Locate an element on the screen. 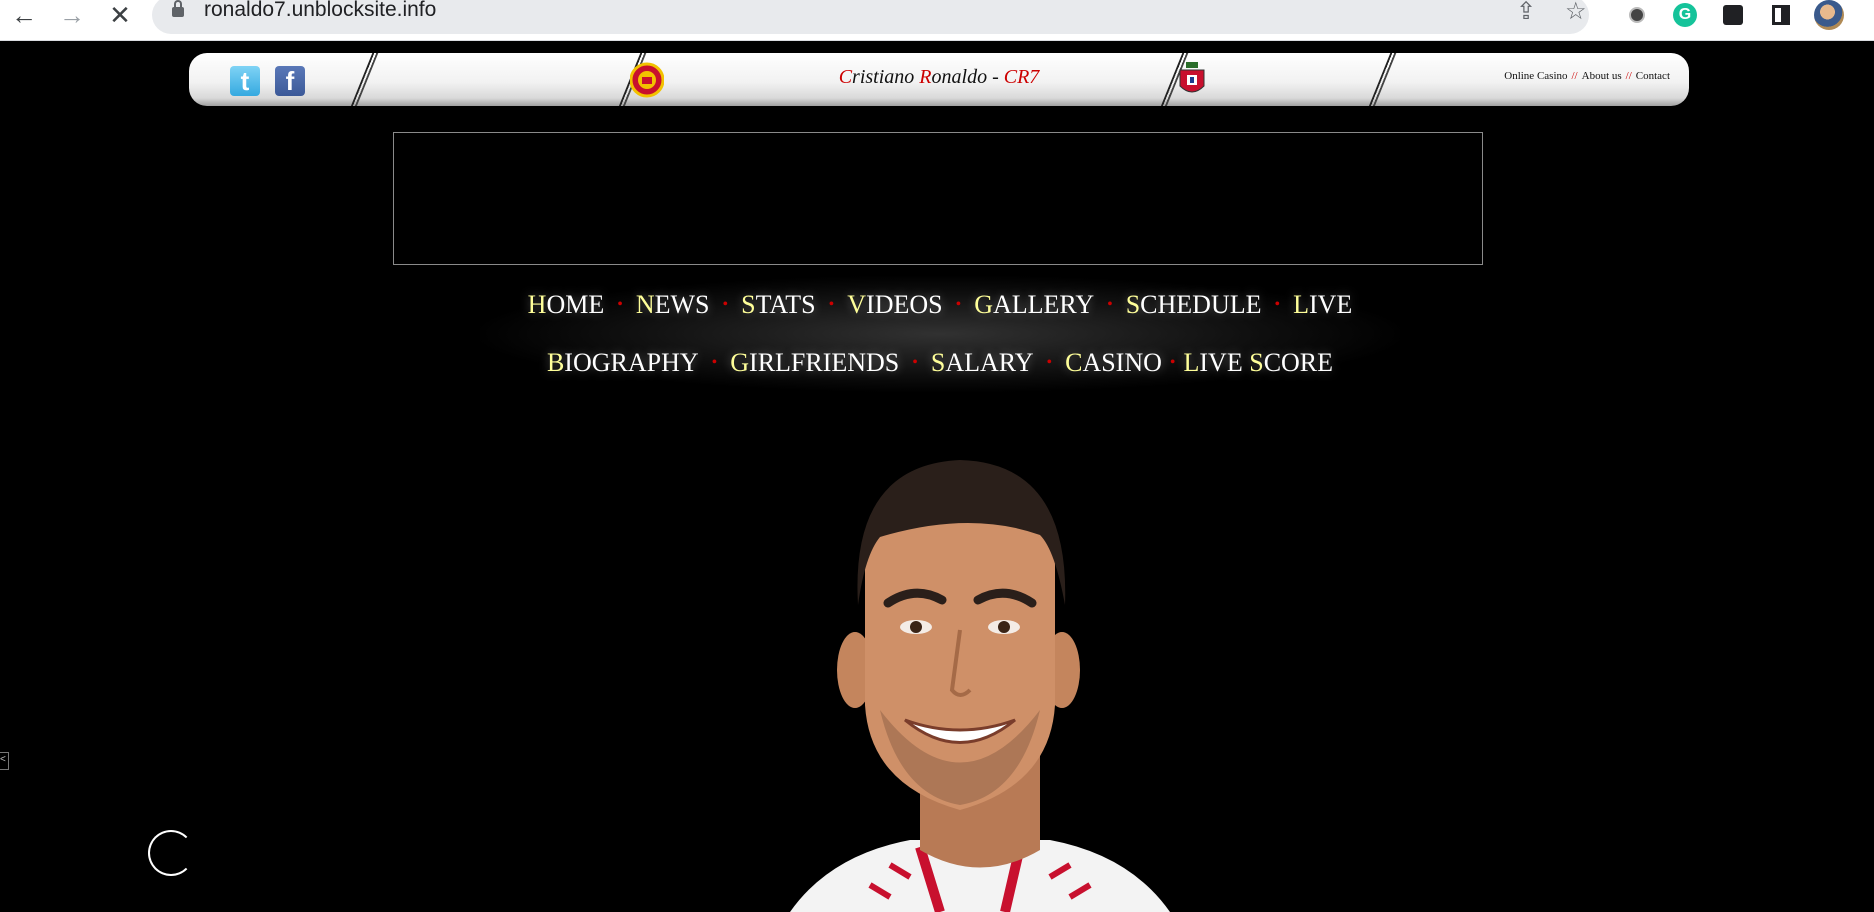  bookmark-star-icon: ☆ is located at coordinates (1576, 13).